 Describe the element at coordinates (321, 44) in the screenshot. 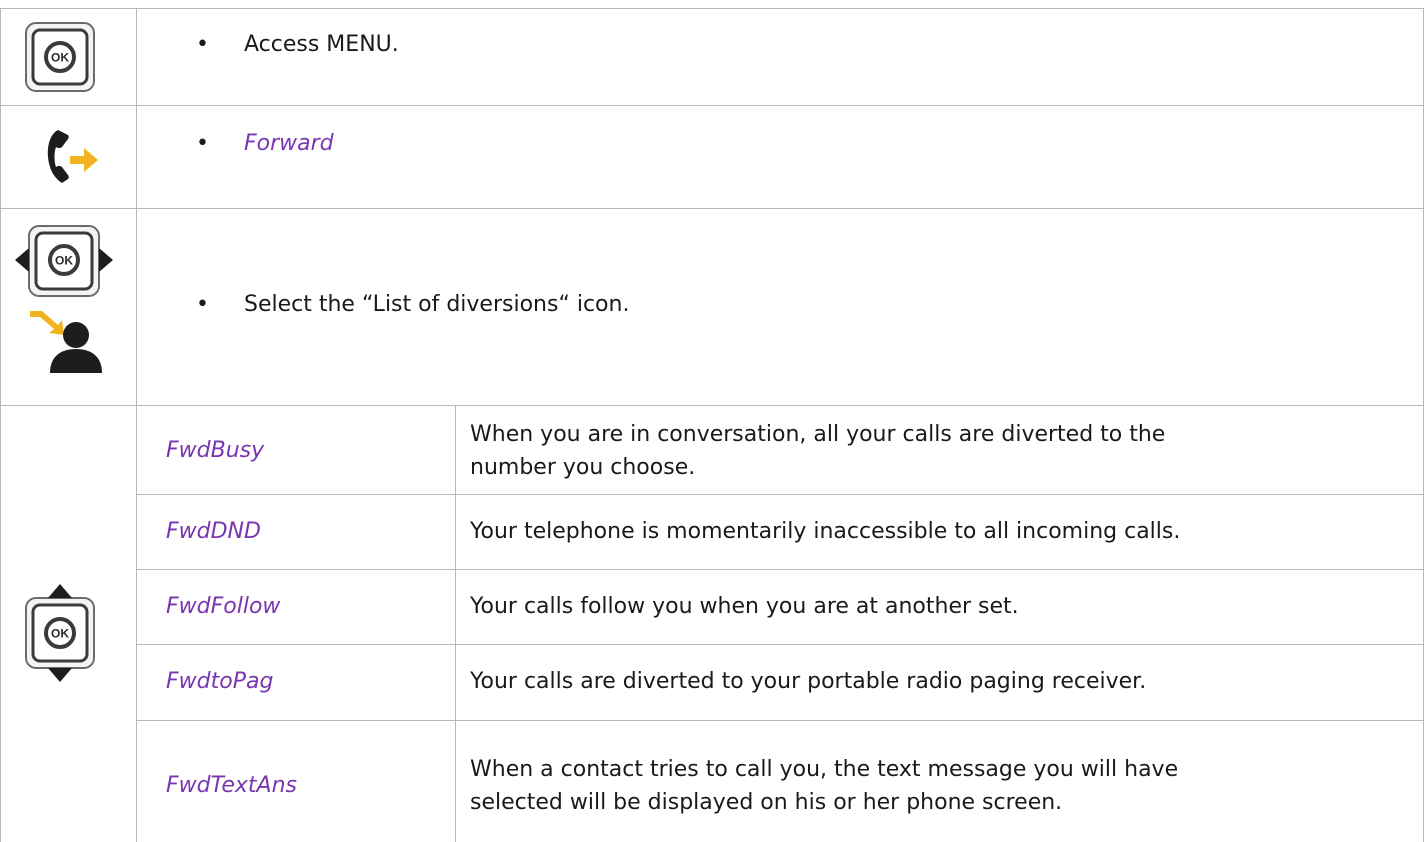

I see `step-text: Access MENU.` at that location.